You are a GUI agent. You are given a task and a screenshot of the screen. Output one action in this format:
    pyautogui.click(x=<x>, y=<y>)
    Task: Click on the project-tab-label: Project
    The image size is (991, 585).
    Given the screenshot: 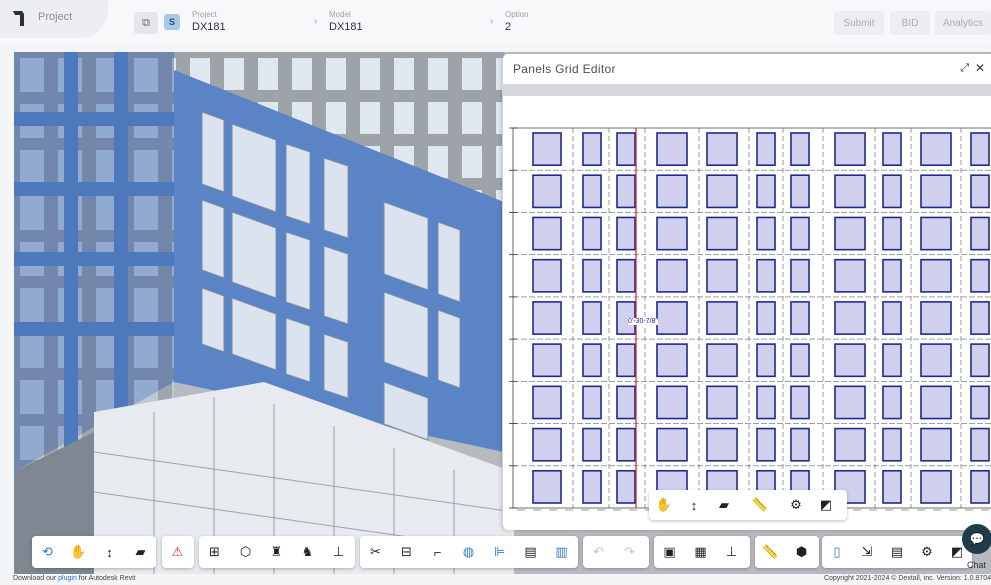 What is the action you would take?
    pyautogui.click(x=55, y=17)
    